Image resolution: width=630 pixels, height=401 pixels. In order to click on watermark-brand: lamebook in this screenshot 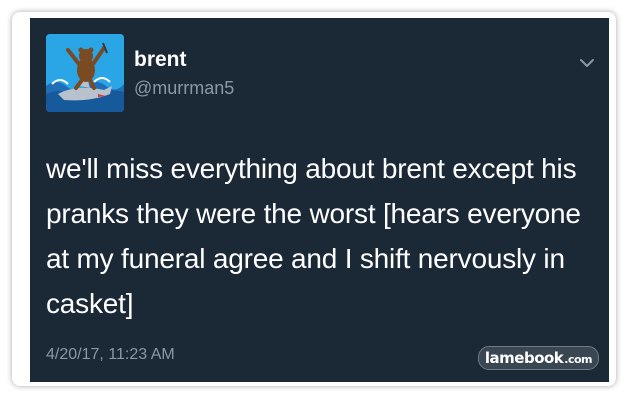, I will do `click(524, 358)`.